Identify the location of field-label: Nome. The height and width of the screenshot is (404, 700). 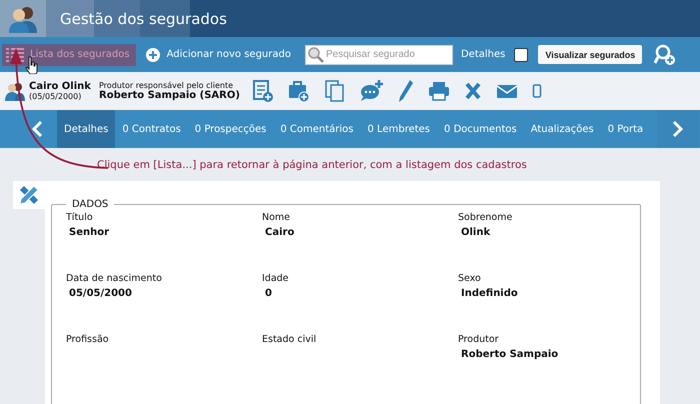
(277, 217).